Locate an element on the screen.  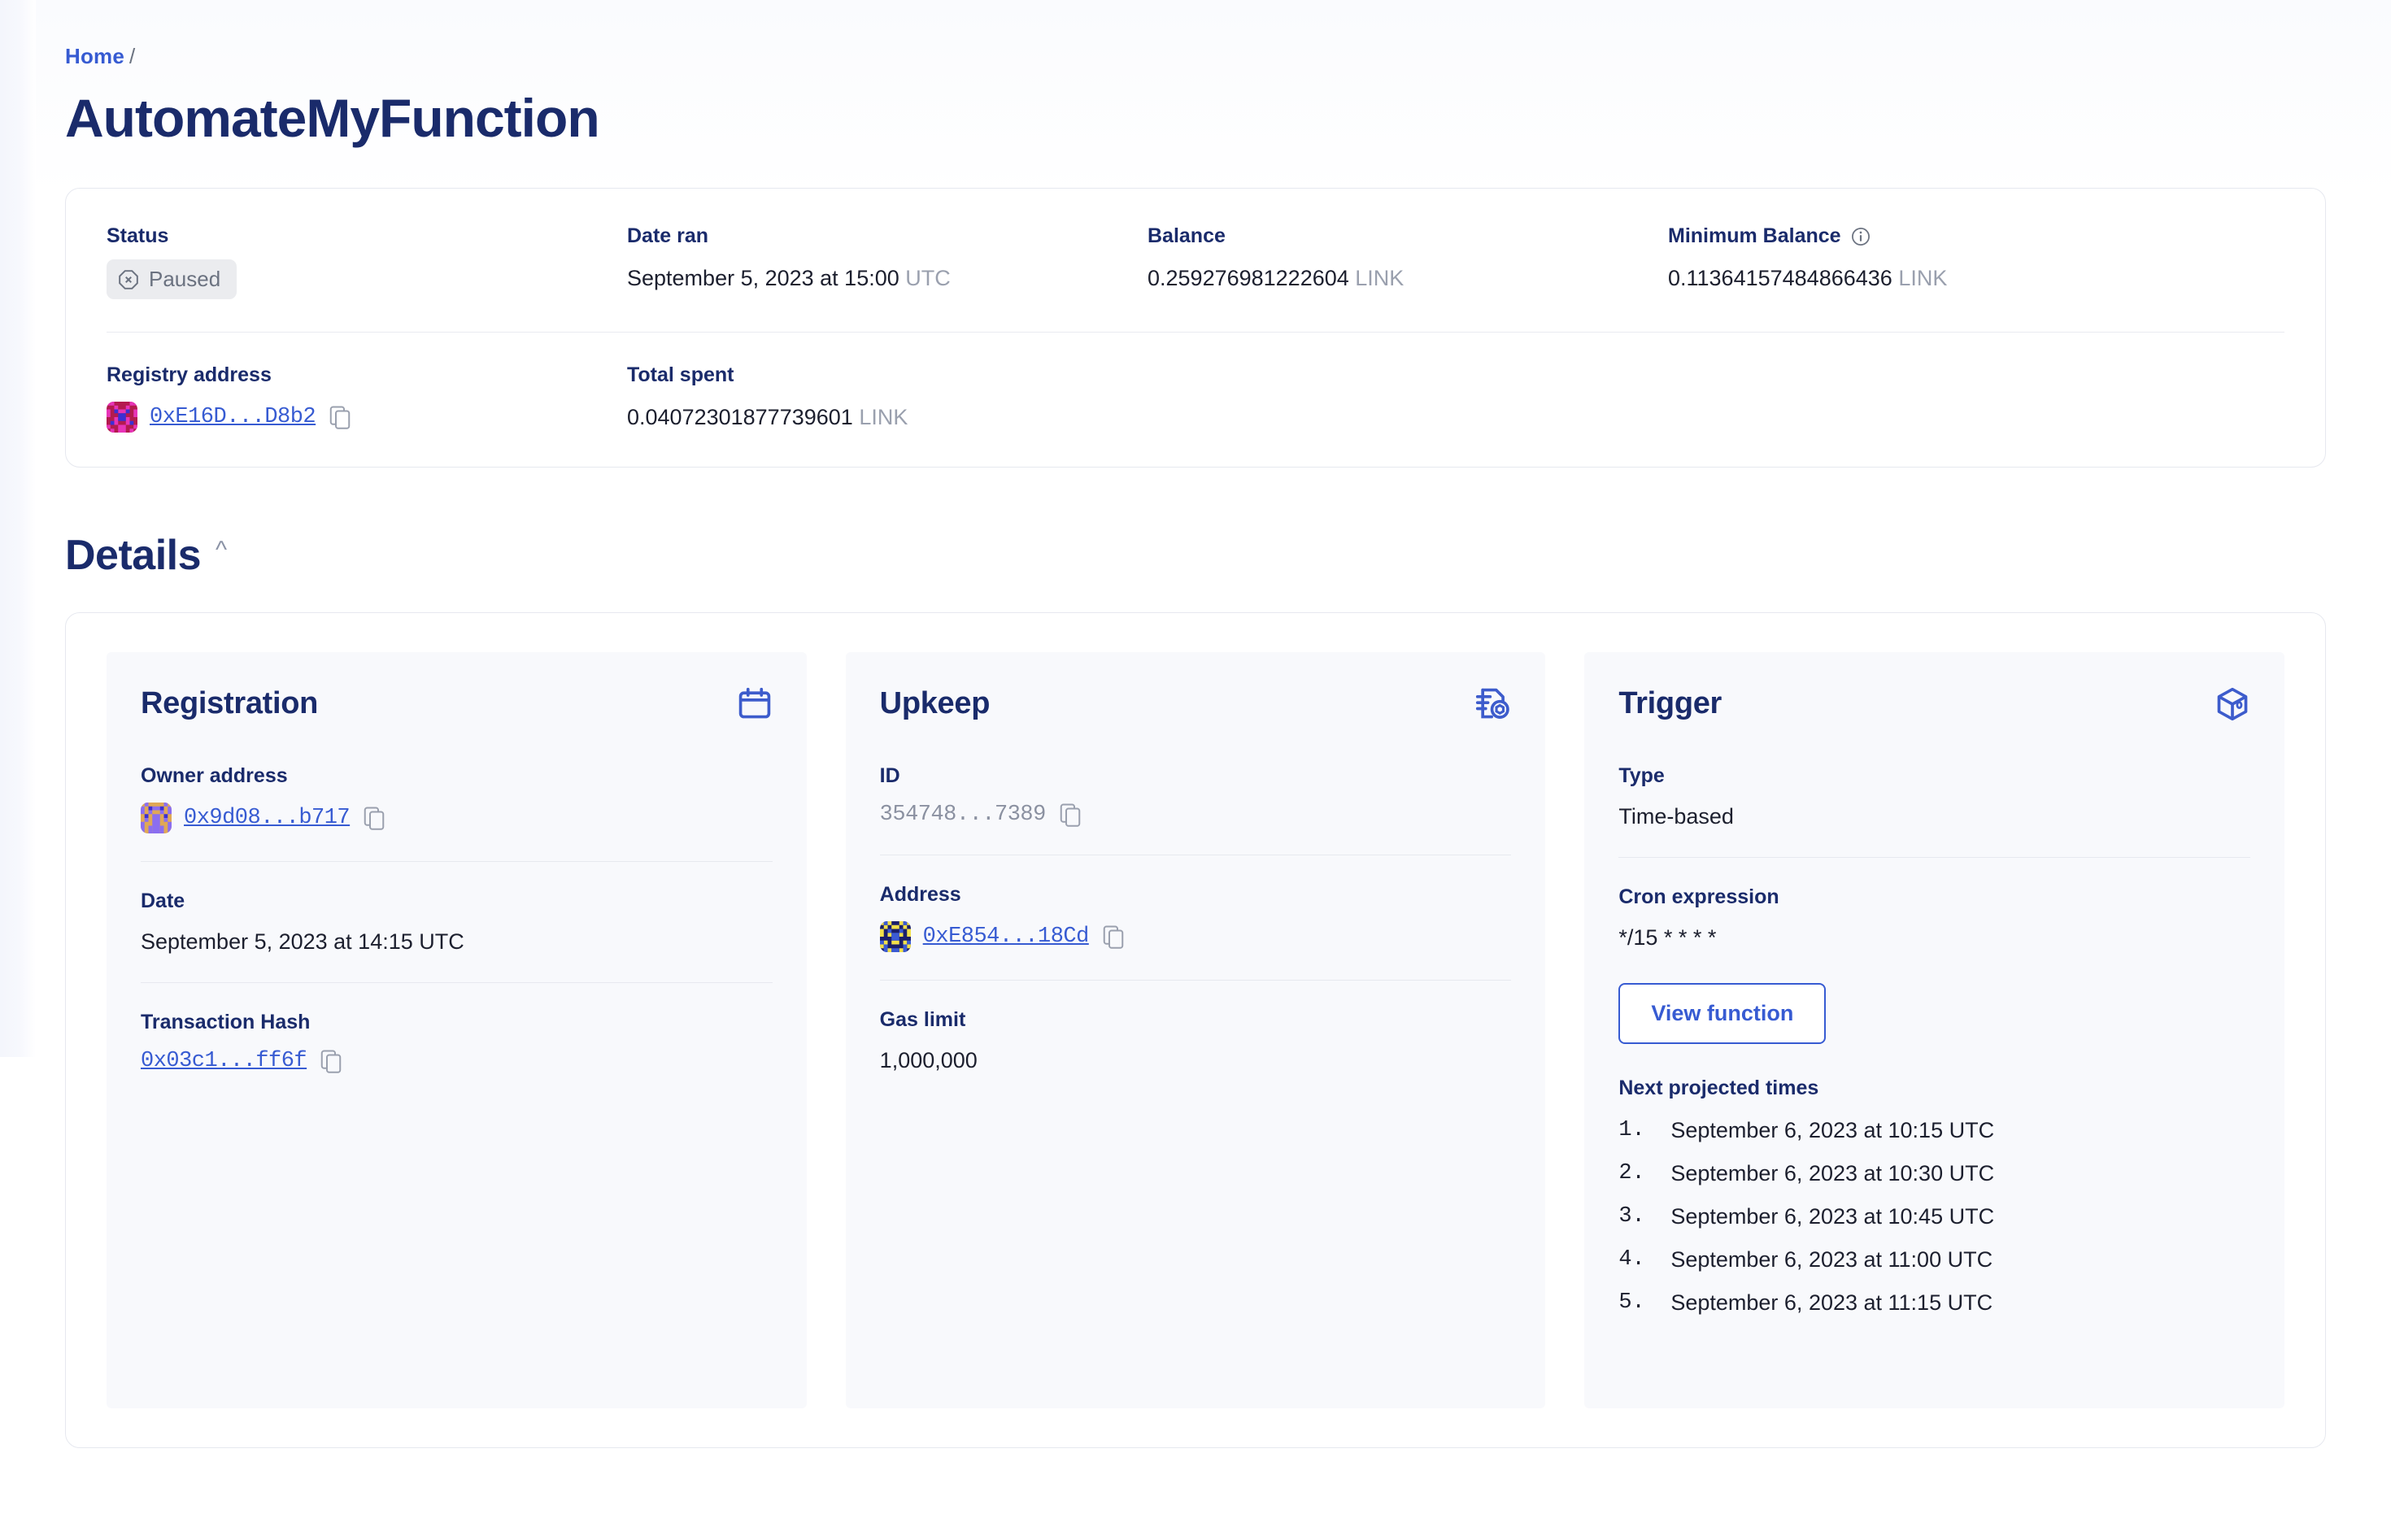
minimum-balance-value-row: 0.11364157484866436 LINK is located at coordinates (1976, 278).